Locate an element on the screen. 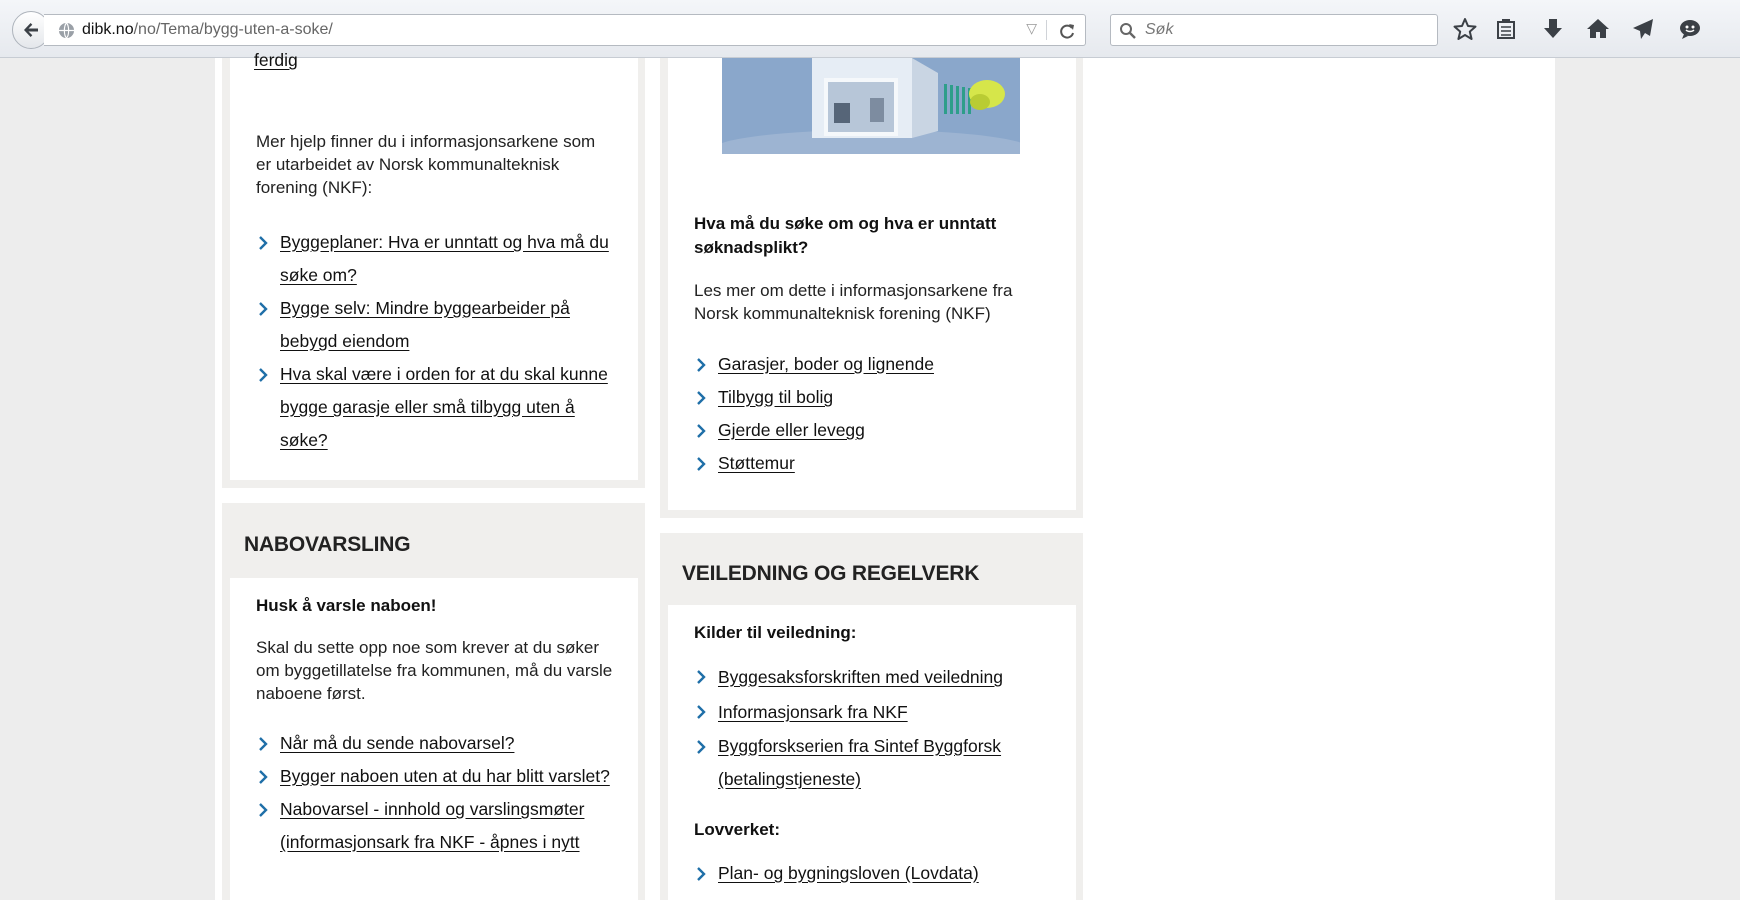 The height and width of the screenshot is (900, 1740). search-bar: Søk is located at coordinates (1274, 30).